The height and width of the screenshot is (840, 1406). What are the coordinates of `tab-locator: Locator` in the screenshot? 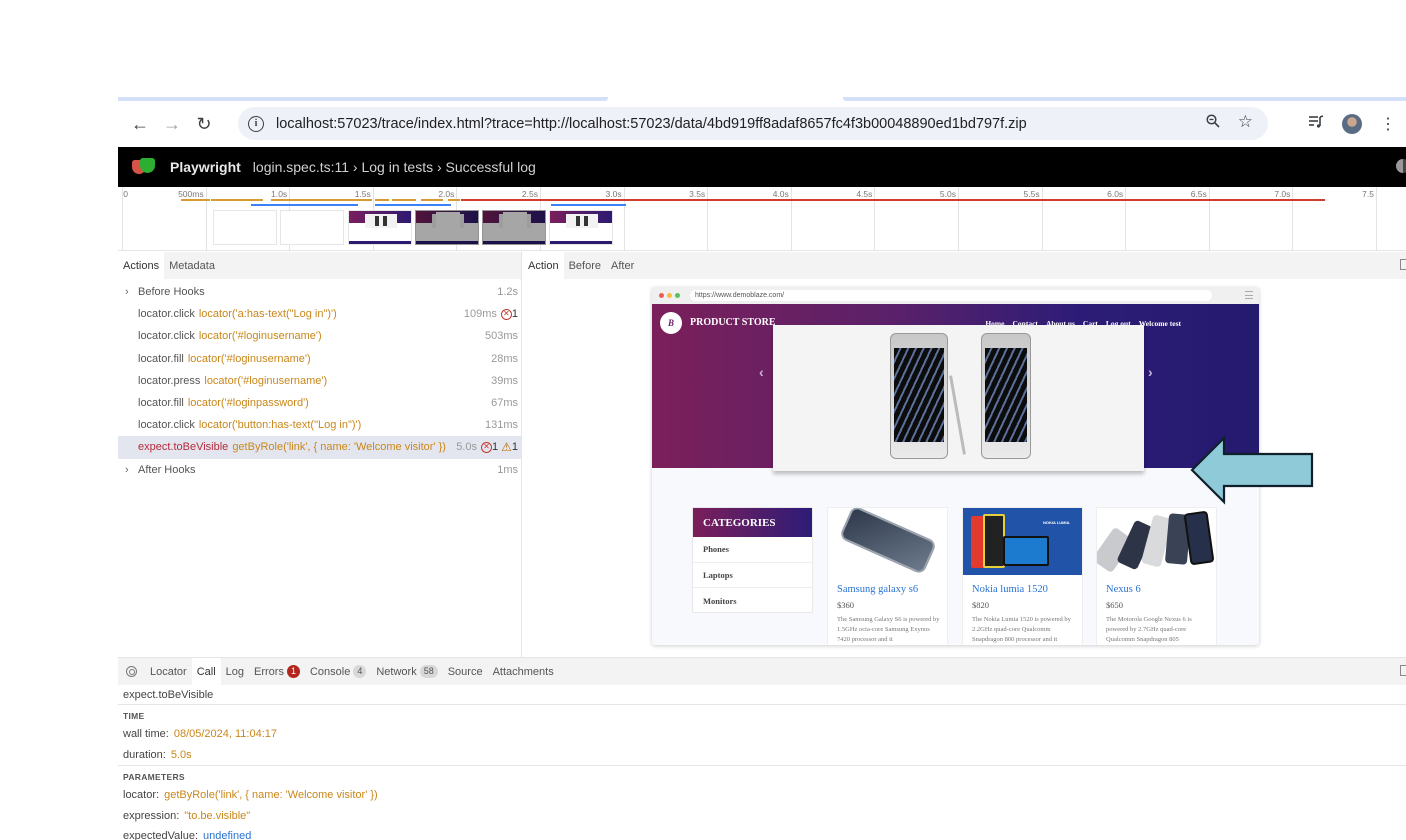 It's located at (168, 671).